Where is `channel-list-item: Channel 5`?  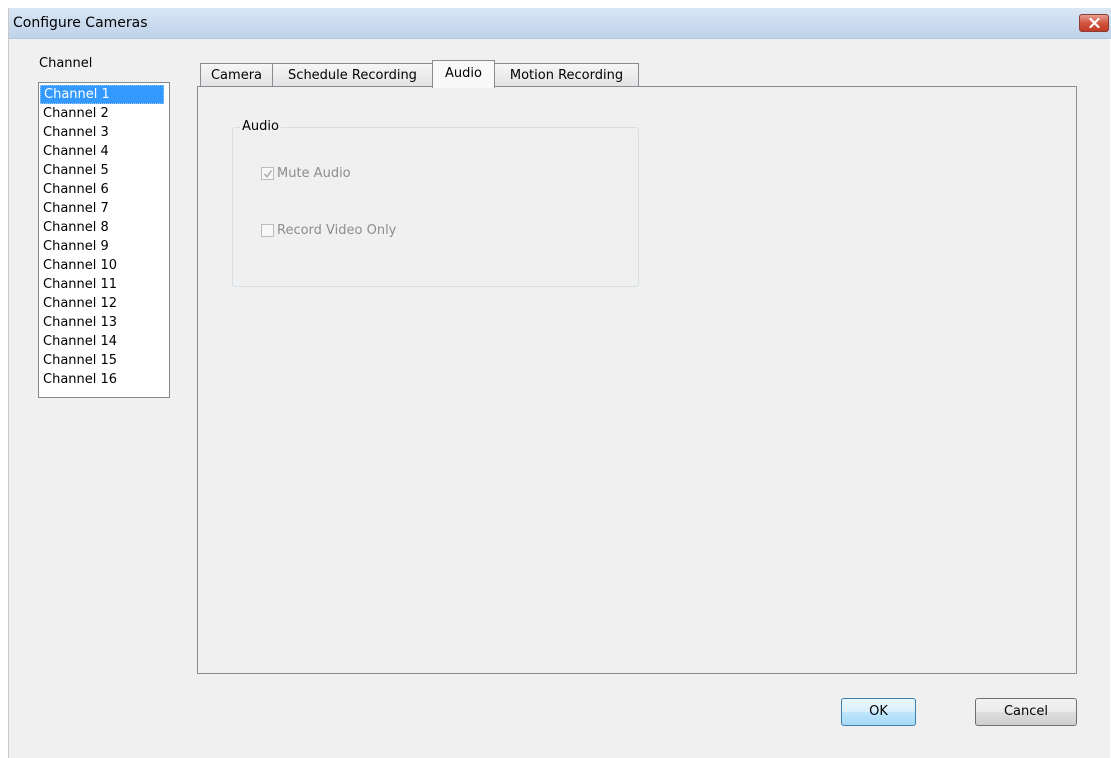 channel-list-item: Channel 5 is located at coordinates (104, 170).